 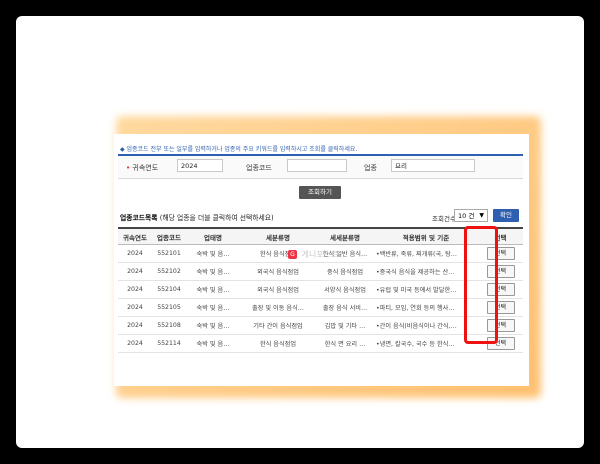 What do you see at coordinates (481, 215) in the screenshot?
I see `chevron-down-icon: ▼` at bounding box center [481, 215].